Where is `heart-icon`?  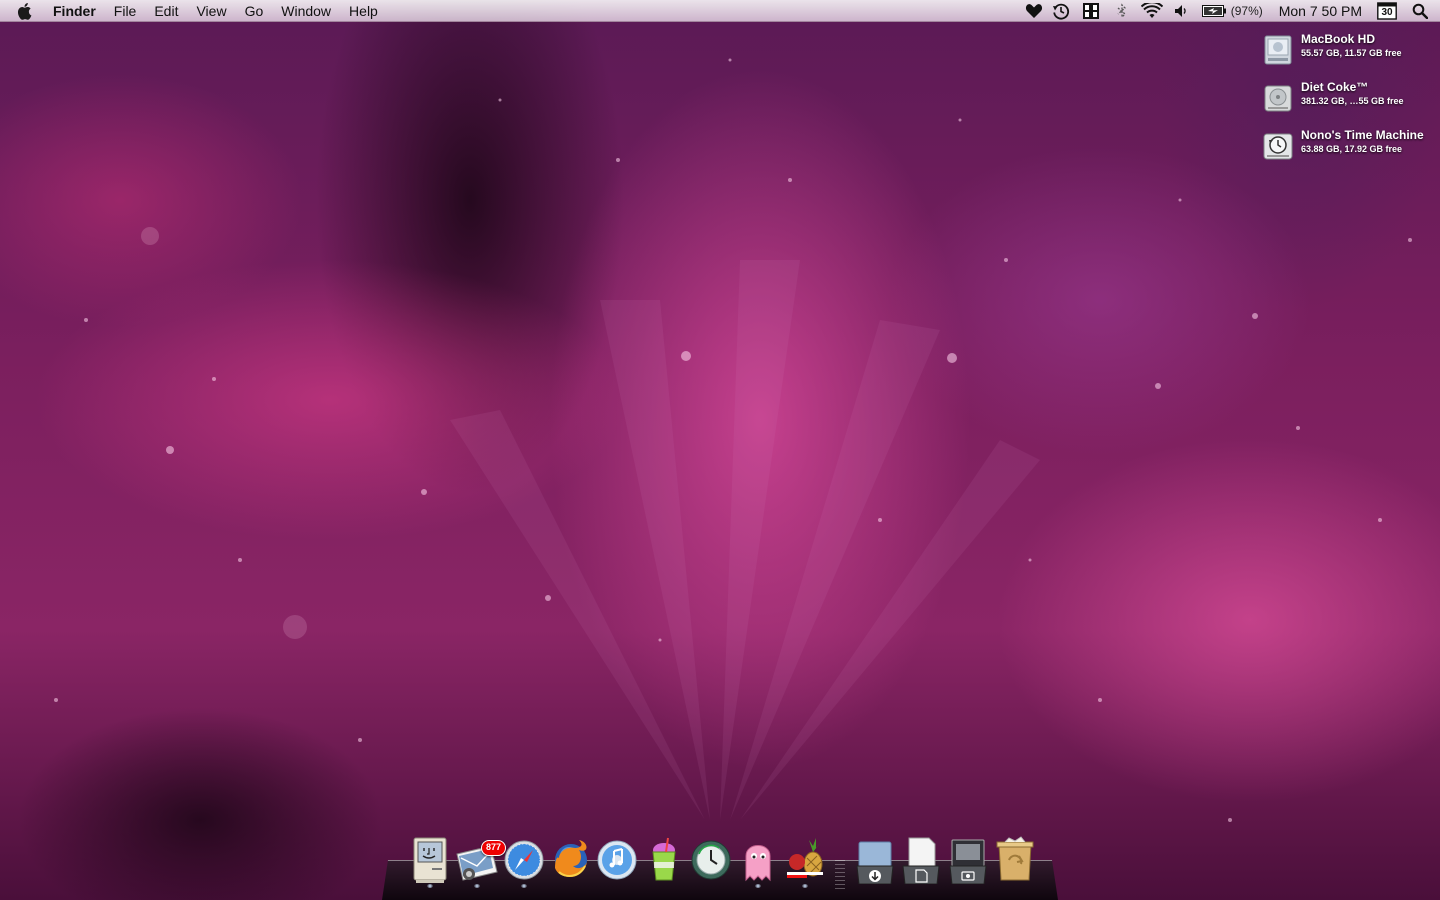 heart-icon is located at coordinates (1034, 11).